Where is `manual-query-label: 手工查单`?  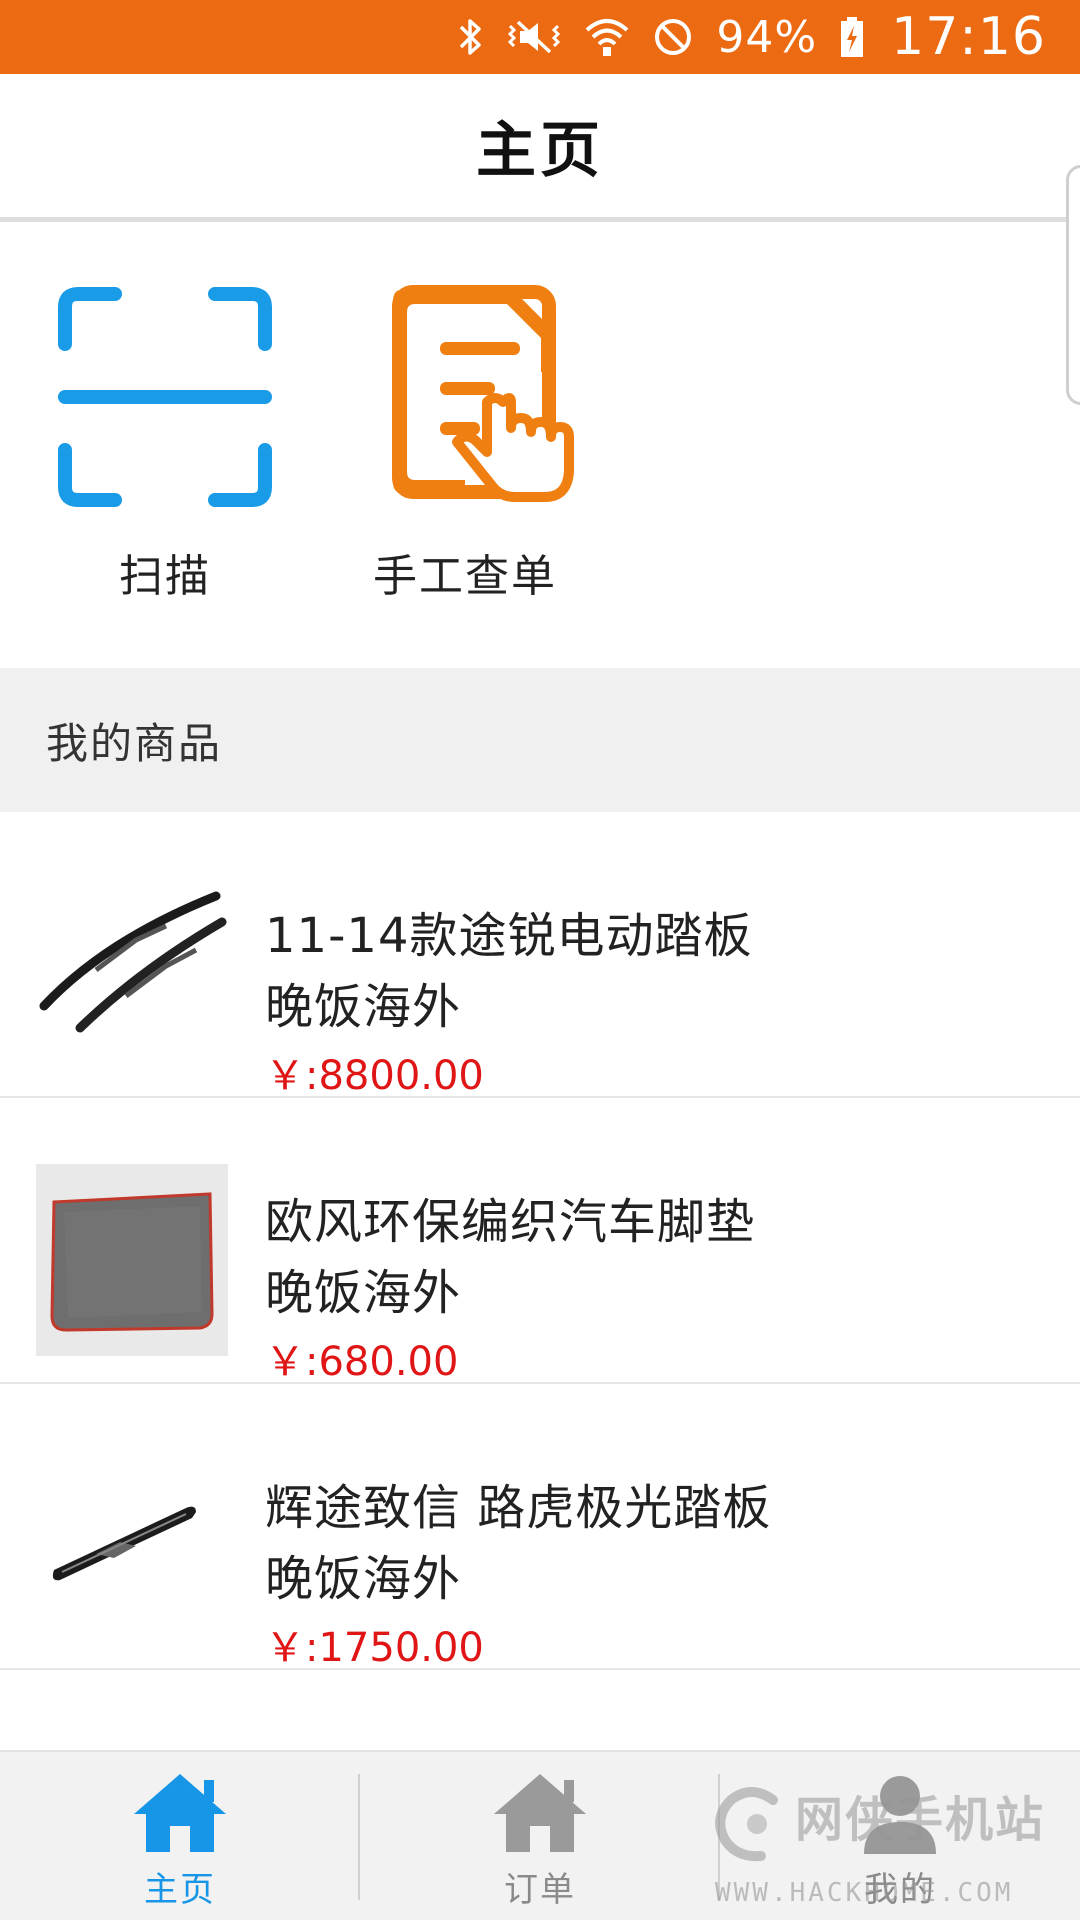 manual-query-label: 手工查单 is located at coordinates (465, 576).